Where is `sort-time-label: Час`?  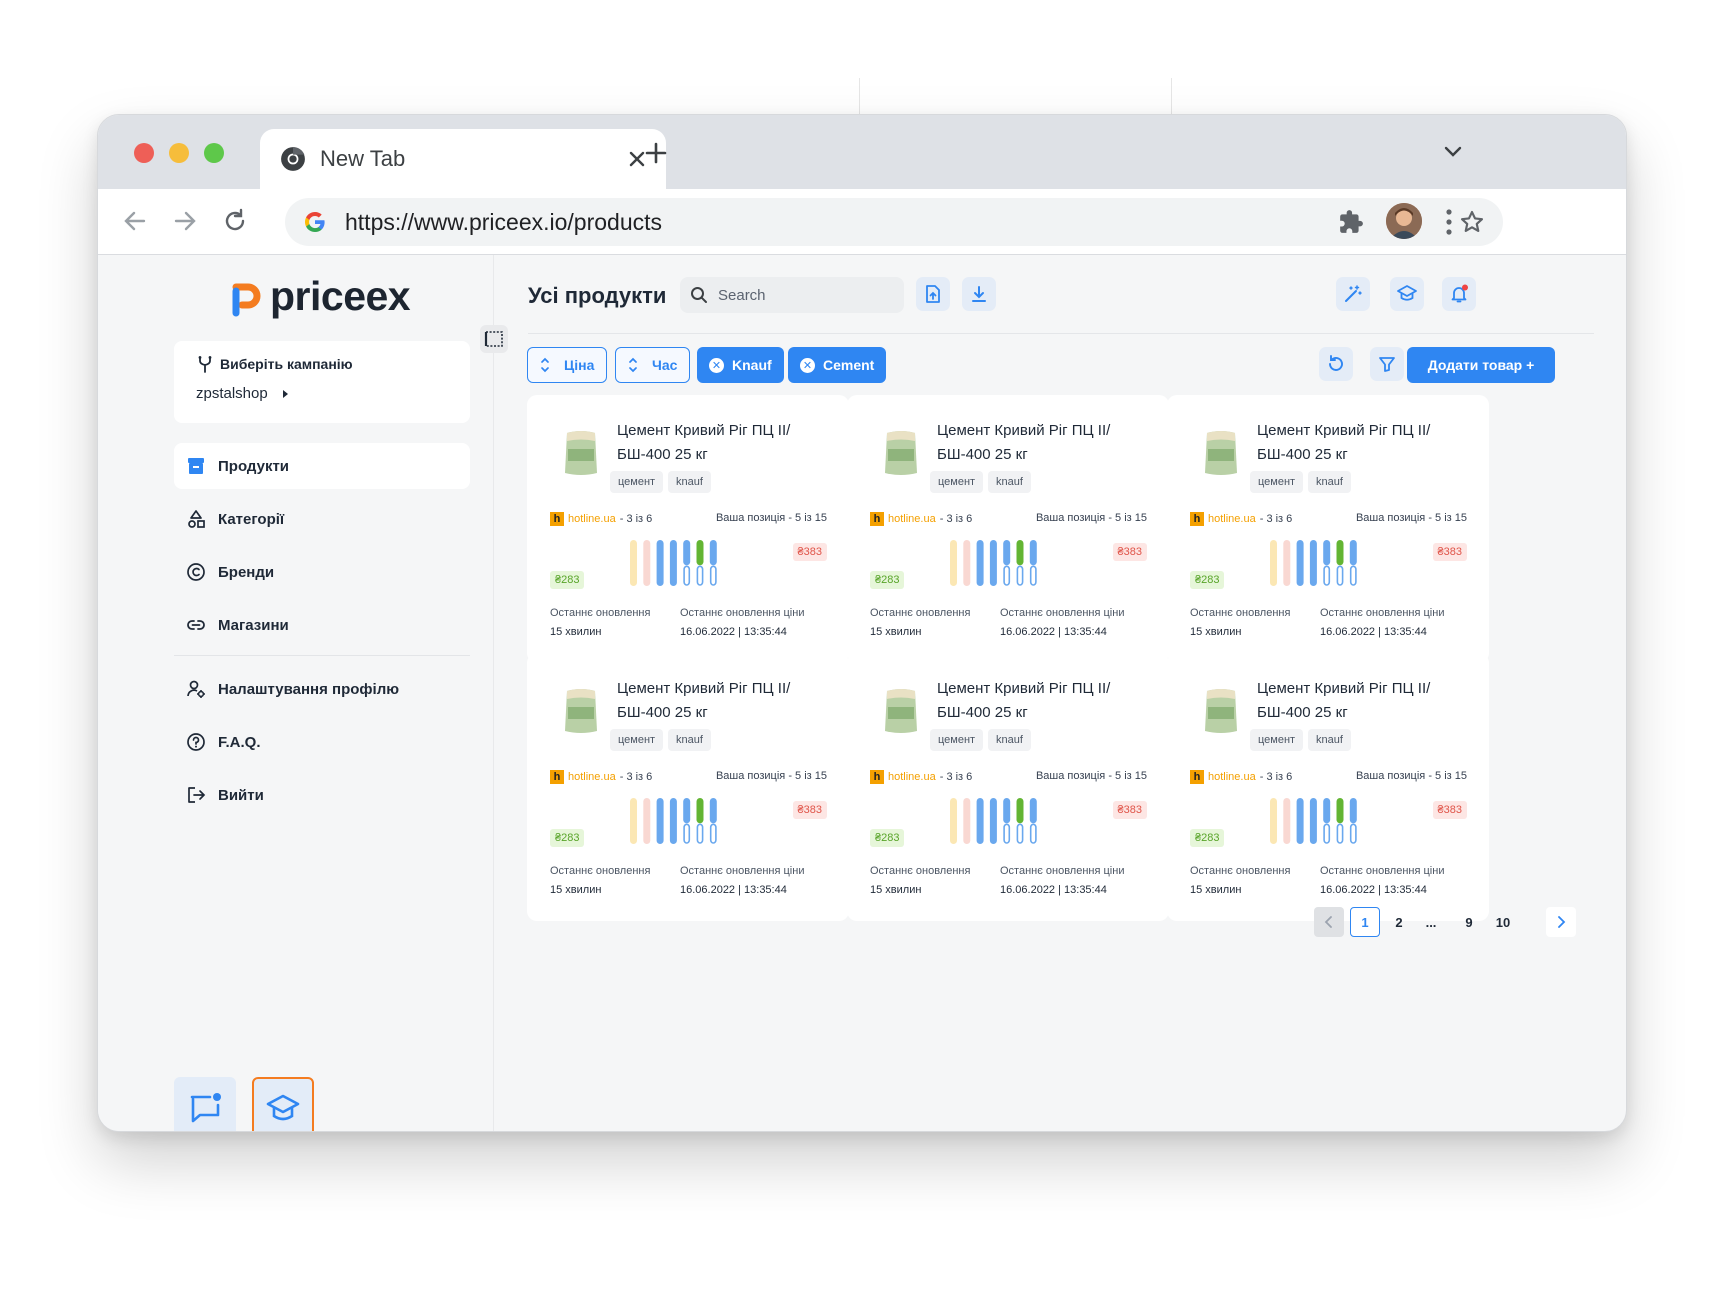
sort-time-label: Час is located at coordinates (665, 365).